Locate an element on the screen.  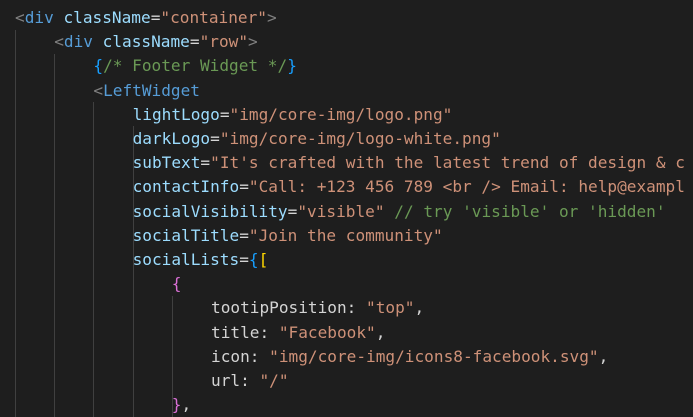
code-line: <div className="container"> is located at coordinates (146, 18).